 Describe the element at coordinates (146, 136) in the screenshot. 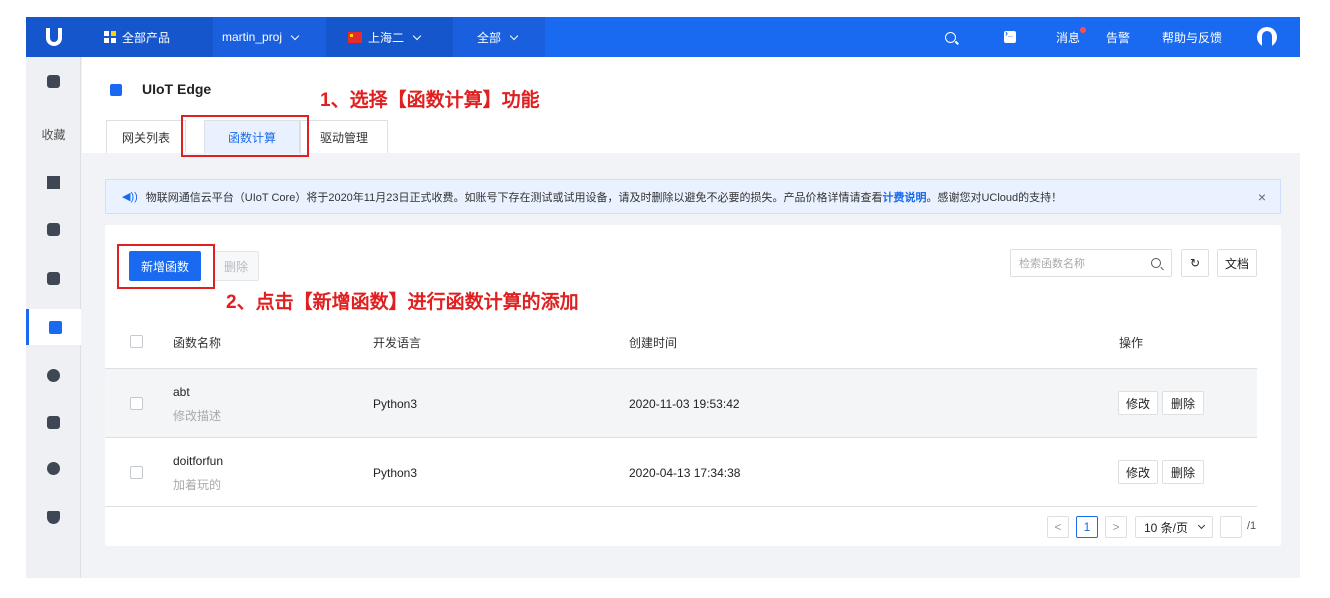

I see `tab-gateway-list: 网关列表` at that location.